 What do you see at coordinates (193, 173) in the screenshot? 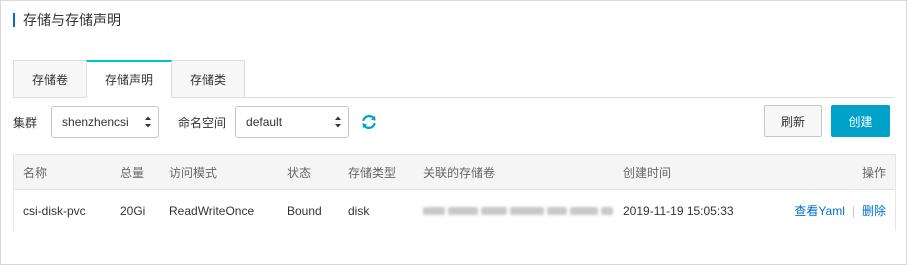
I see `col-access-mode: 访问模式` at bounding box center [193, 173].